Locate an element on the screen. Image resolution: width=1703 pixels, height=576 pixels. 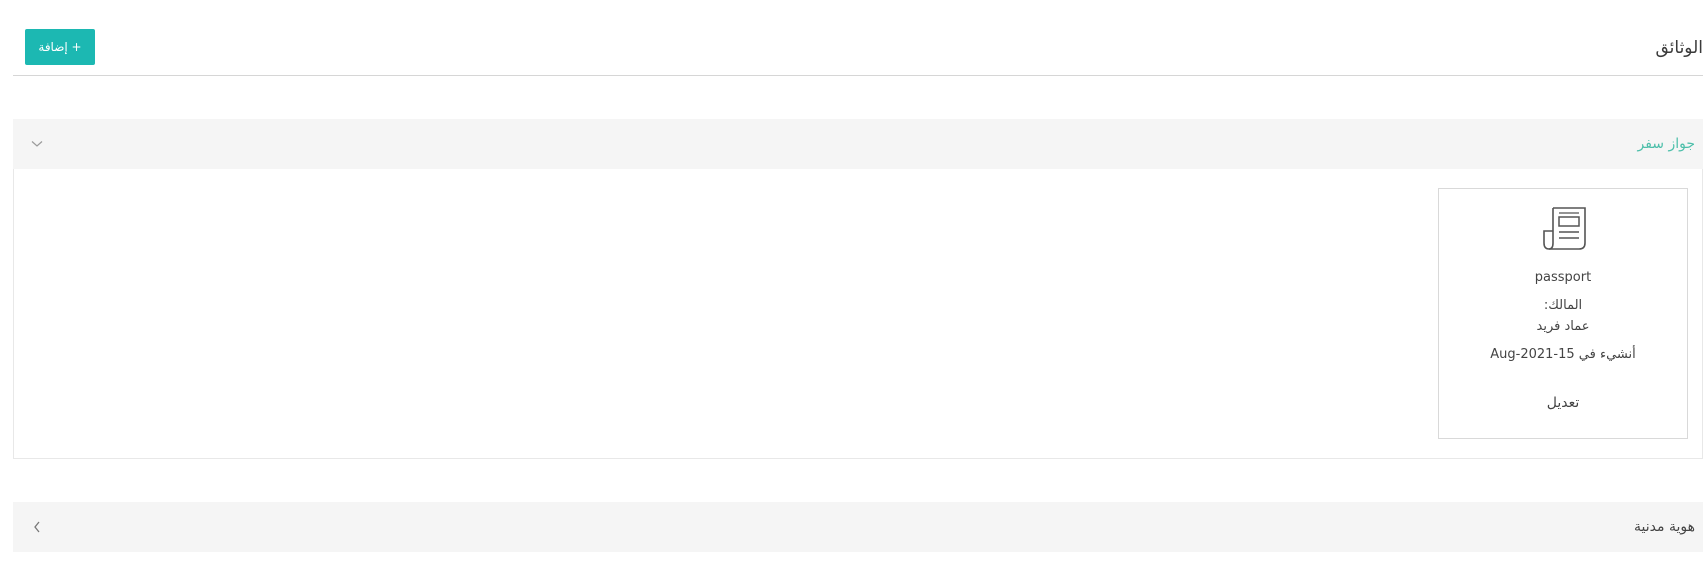
document-icon is located at coordinates (1565, 229).